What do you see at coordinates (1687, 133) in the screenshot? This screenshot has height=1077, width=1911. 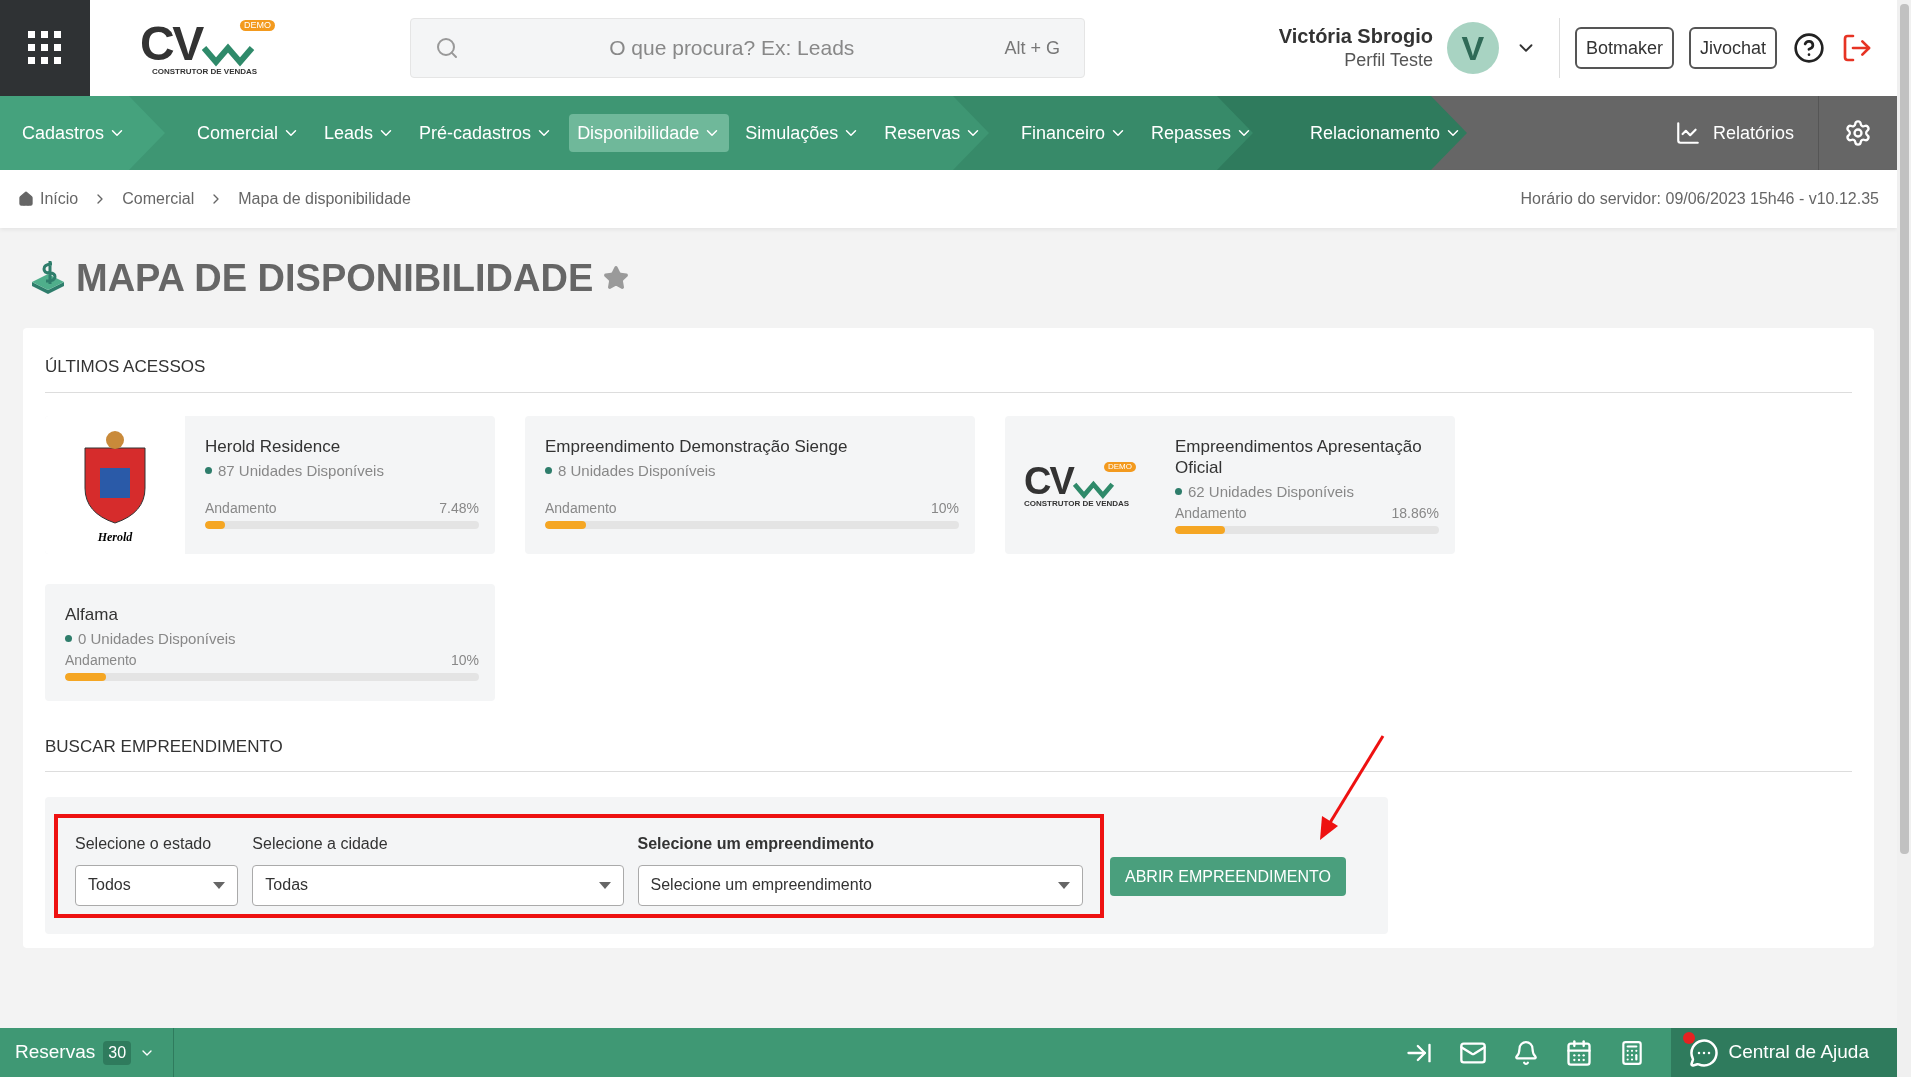 I see `line-chart-icon` at bounding box center [1687, 133].